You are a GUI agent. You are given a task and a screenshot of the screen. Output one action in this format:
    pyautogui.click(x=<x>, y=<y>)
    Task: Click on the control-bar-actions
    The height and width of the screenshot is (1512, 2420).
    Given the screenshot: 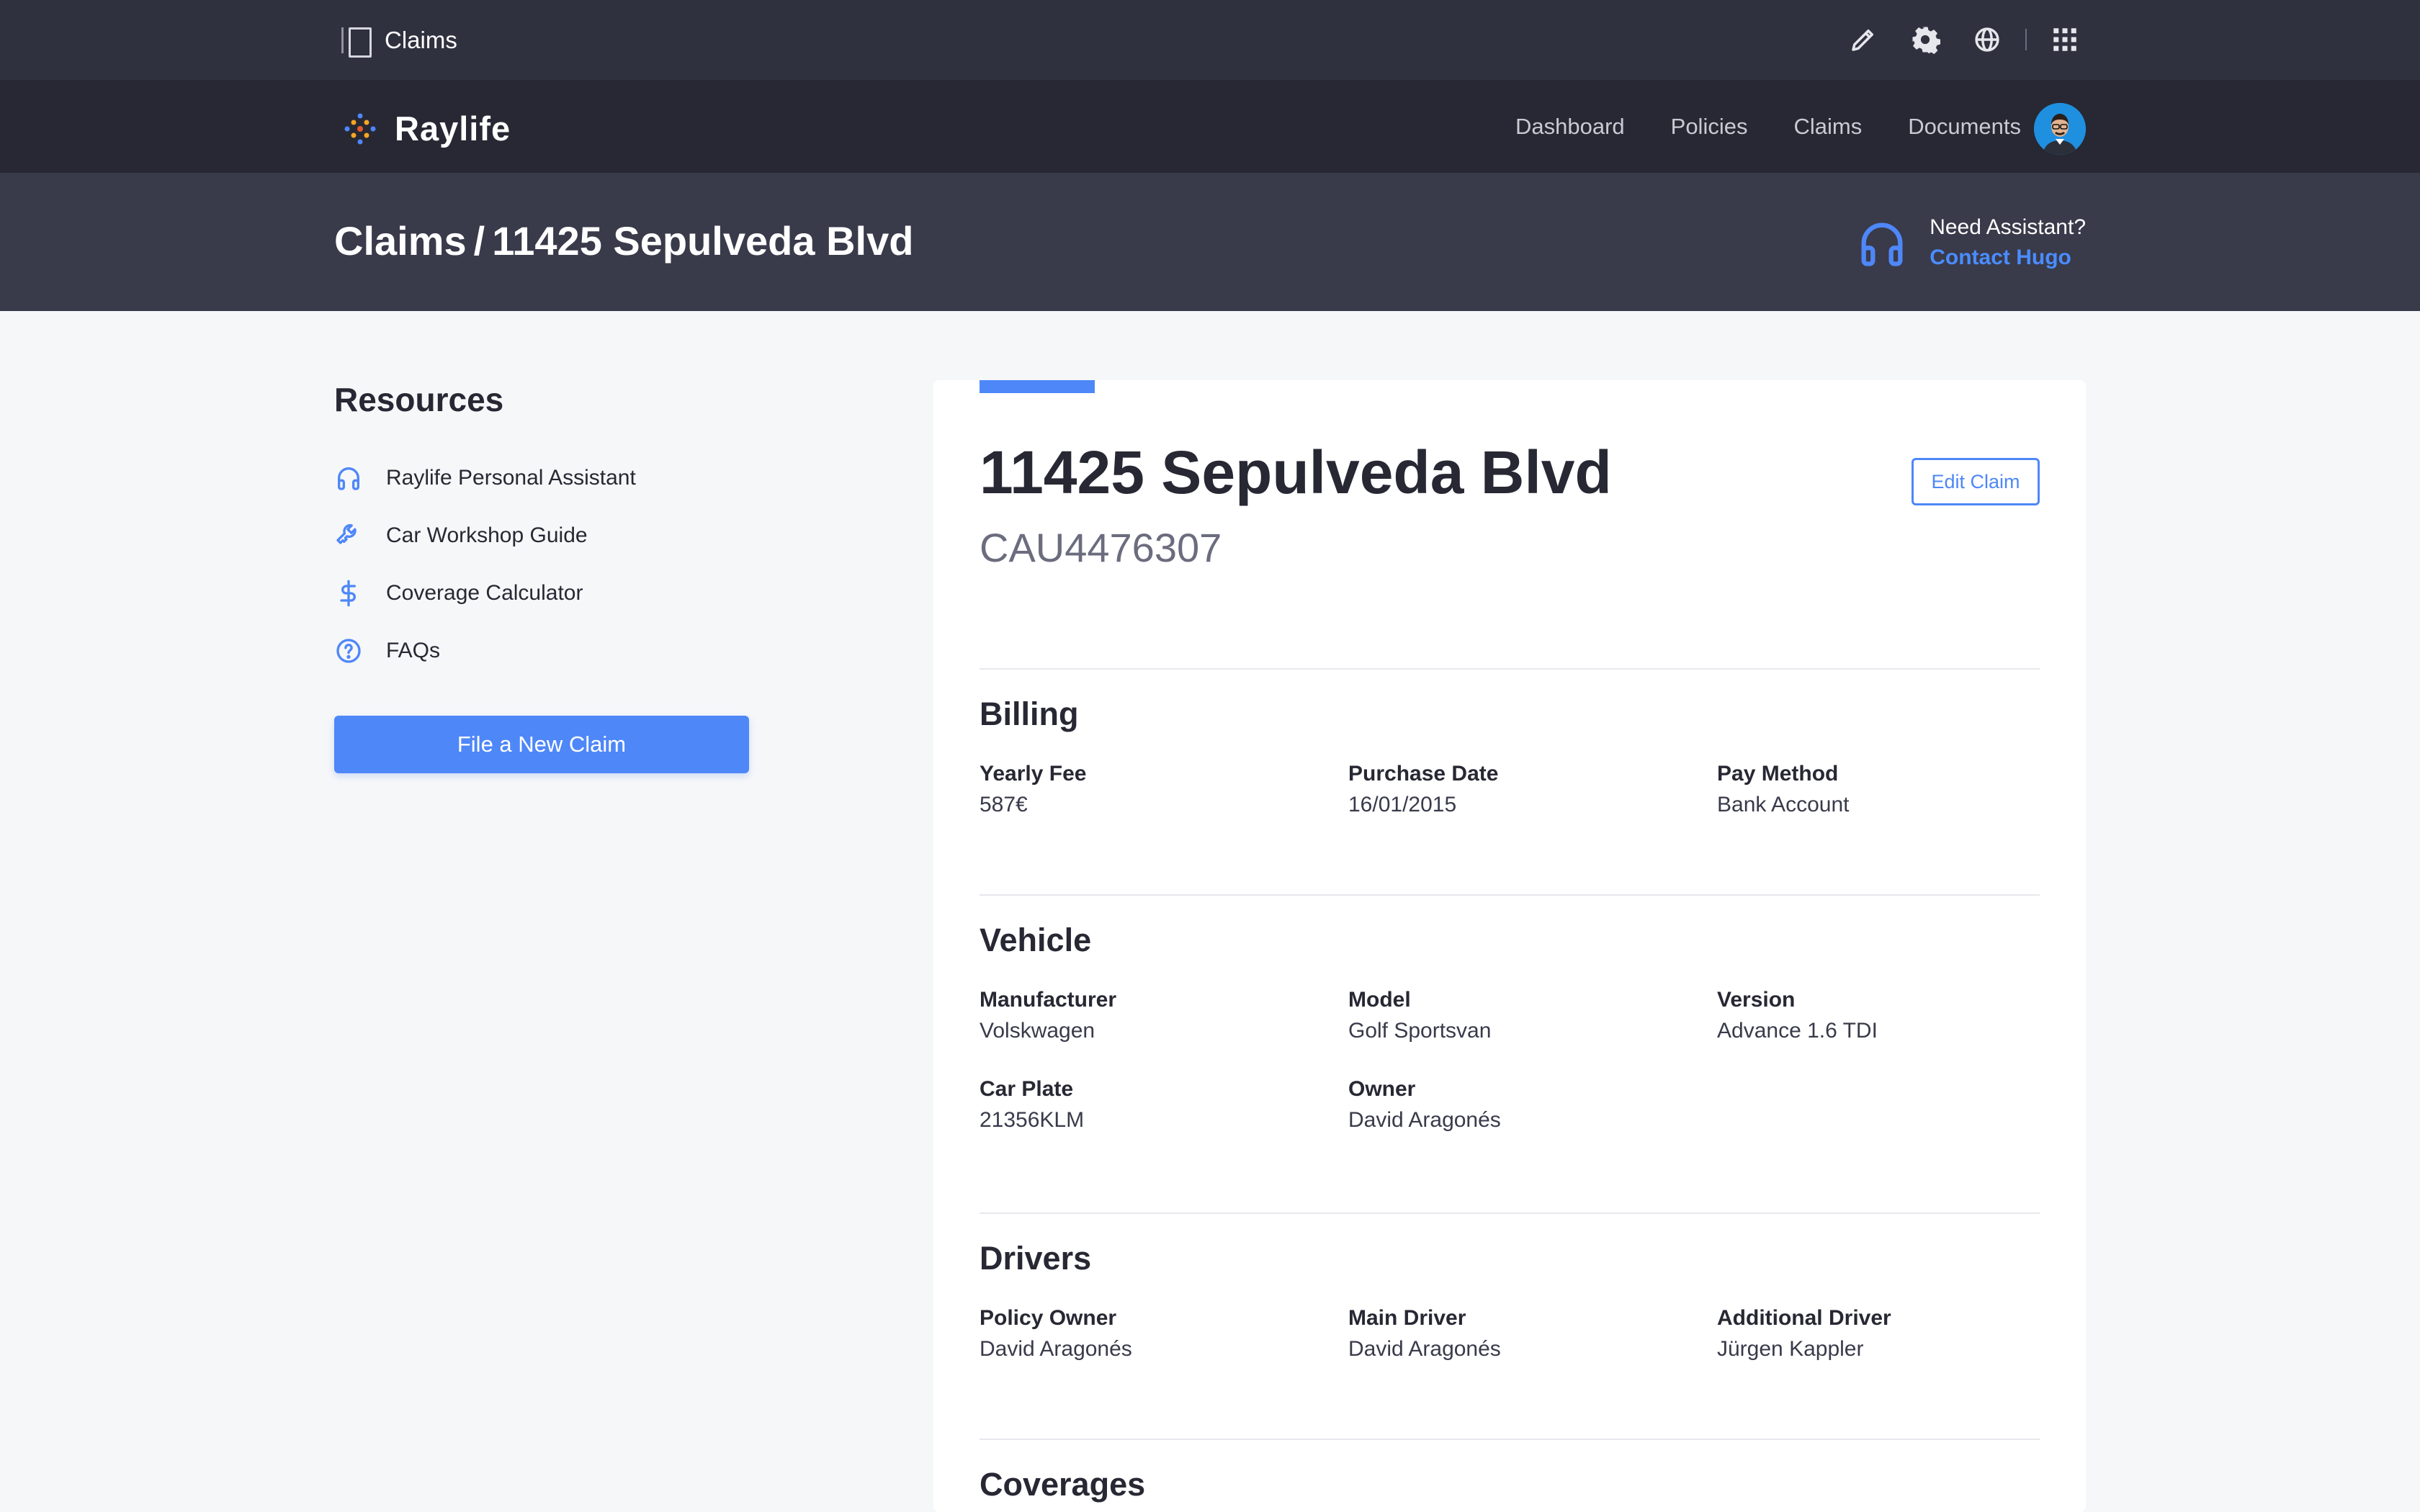 What is the action you would take?
    pyautogui.click(x=1964, y=39)
    